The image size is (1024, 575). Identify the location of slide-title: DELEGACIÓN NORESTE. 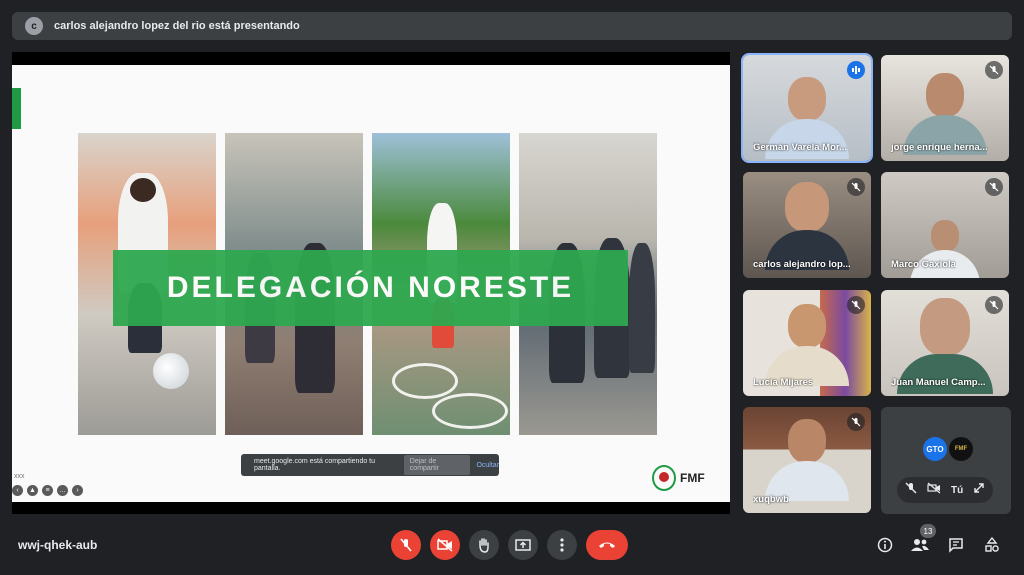
(370, 287).